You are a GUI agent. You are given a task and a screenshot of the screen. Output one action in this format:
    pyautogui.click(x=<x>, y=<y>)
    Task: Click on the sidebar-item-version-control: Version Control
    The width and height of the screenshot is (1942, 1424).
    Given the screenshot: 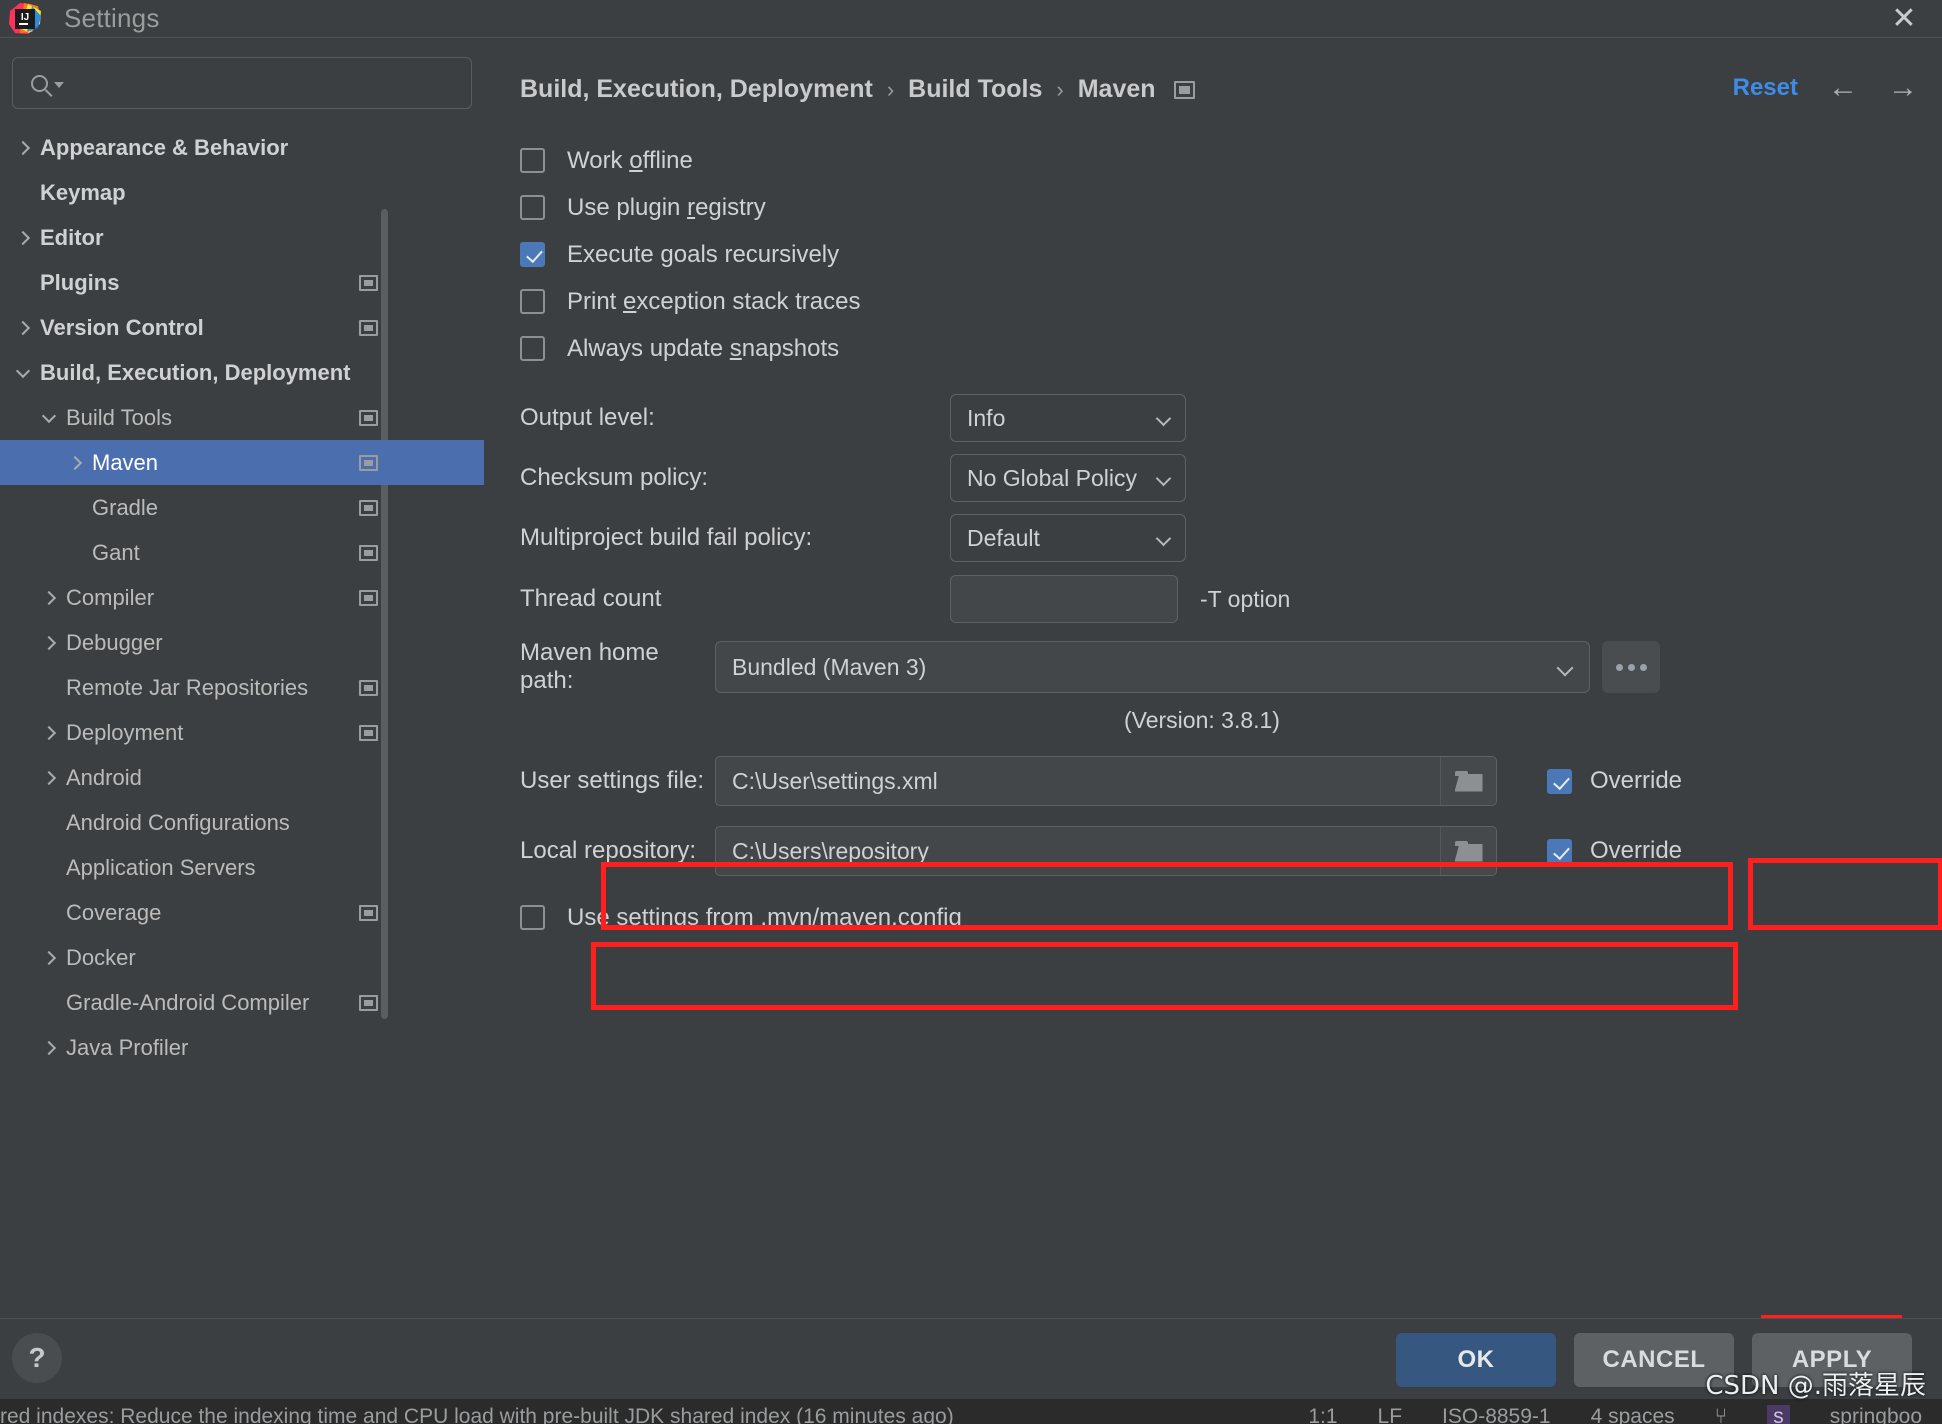 What is the action you would take?
    pyautogui.click(x=242, y=327)
    